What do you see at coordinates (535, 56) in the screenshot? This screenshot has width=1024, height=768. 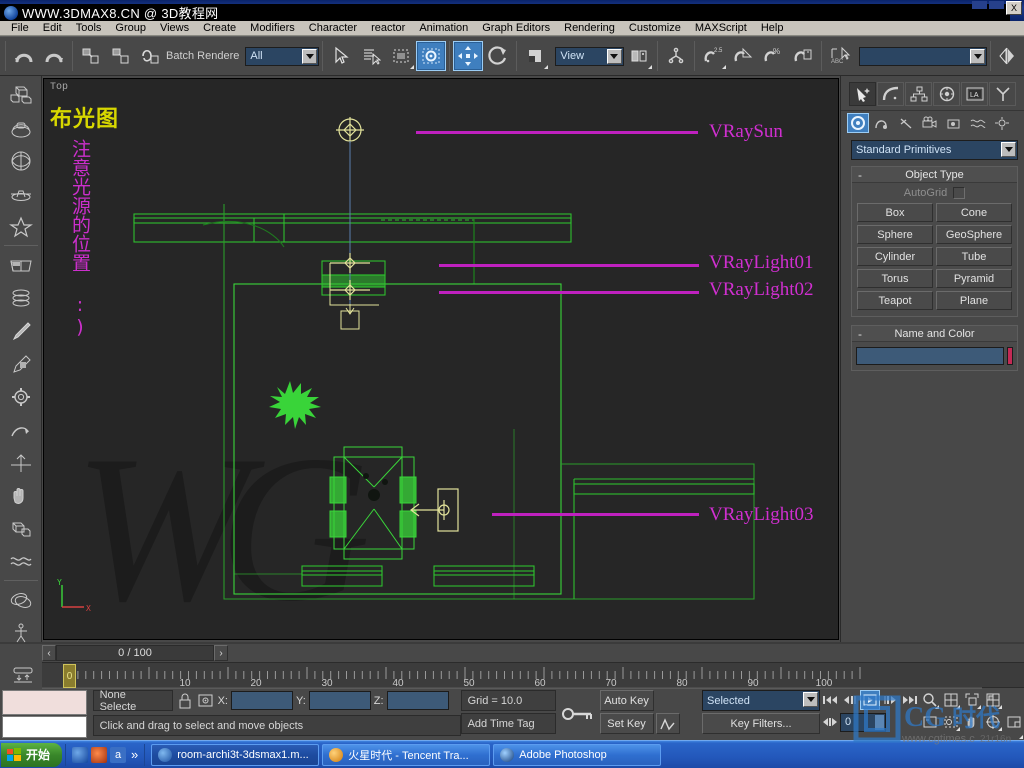 I see `use-pivot-point-center-icon` at bounding box center [535, 56].